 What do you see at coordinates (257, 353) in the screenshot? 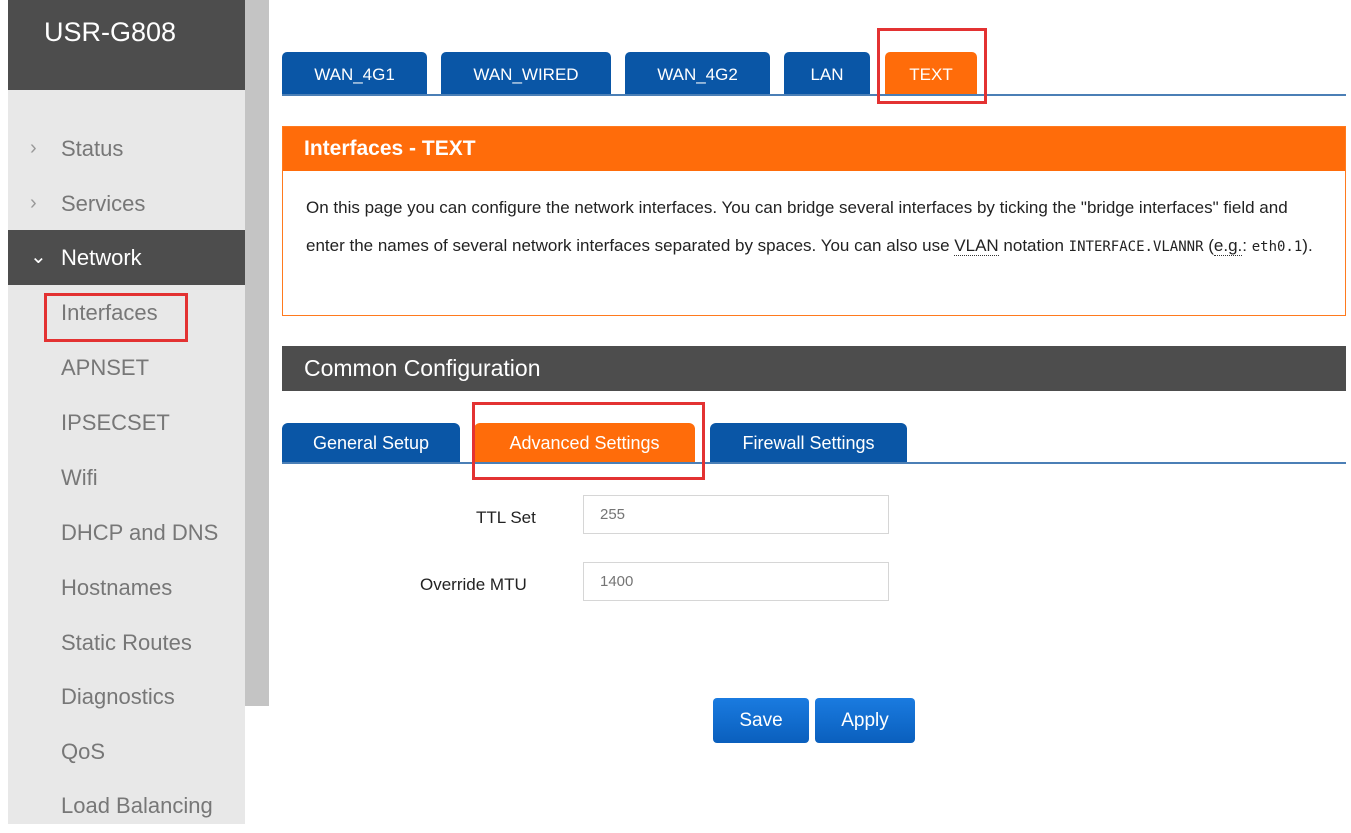
I see `sidebar-scrollbar` at bounding box center [257, 353].